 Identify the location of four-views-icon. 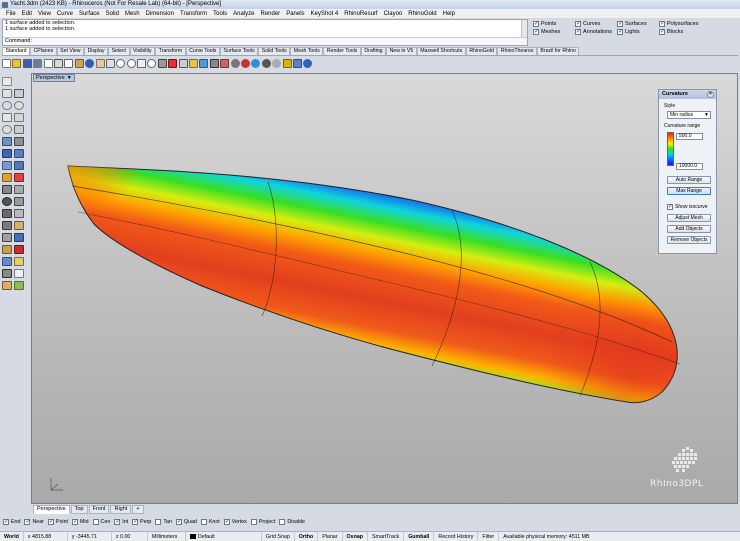
(162, 63).